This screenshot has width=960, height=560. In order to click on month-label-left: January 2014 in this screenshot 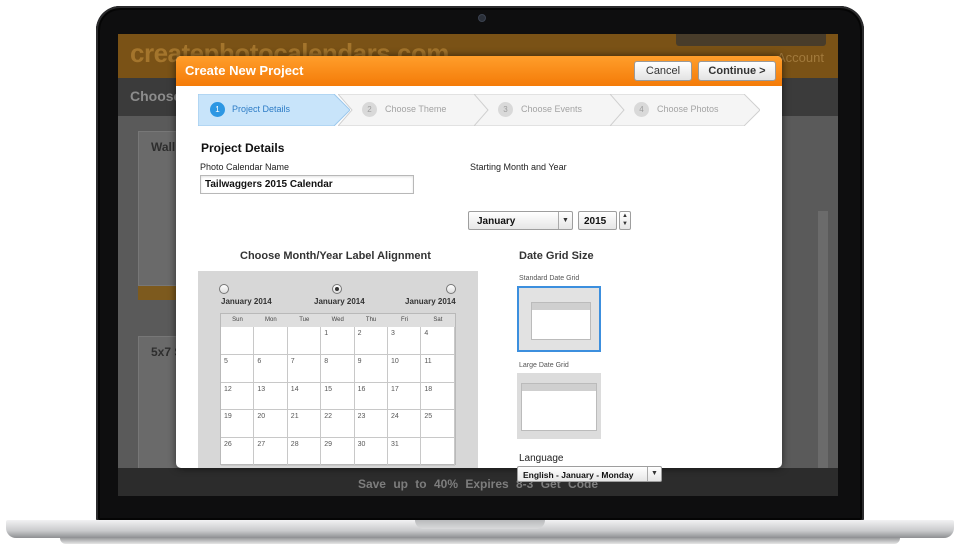, I will do `click(246, 301)`.